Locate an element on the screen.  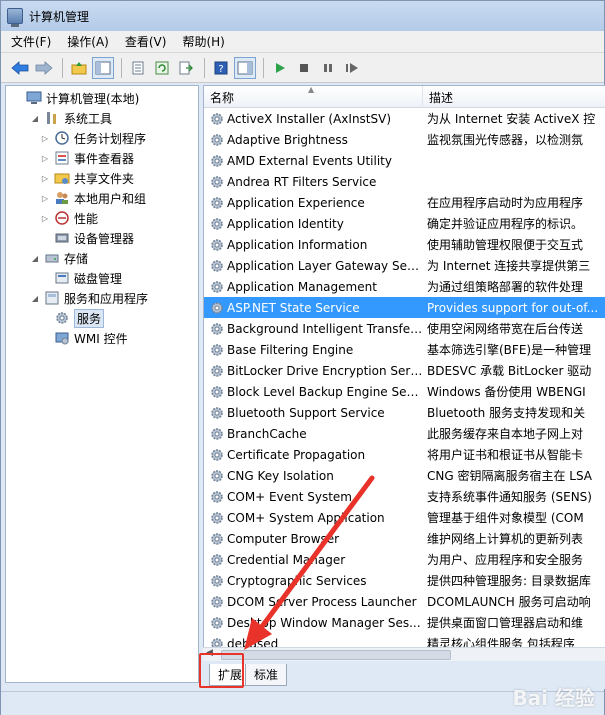
tree-item-7: 设备管理器 is located at coordinates (87, 238).